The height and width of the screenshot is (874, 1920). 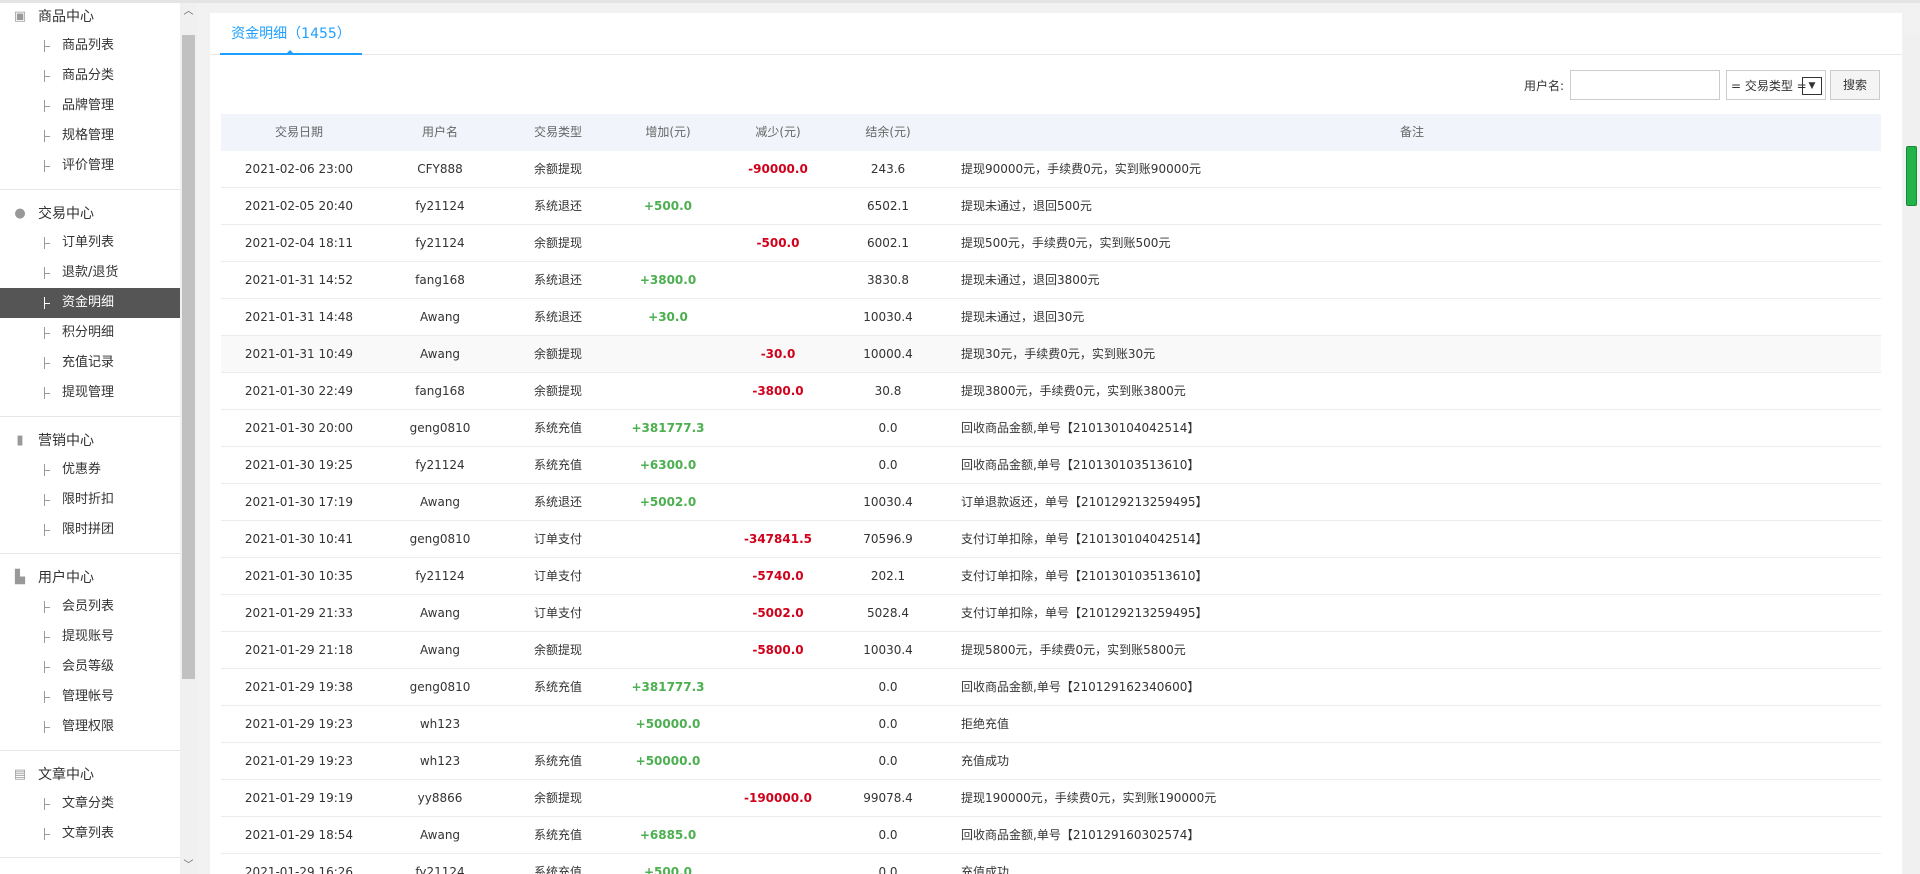 I want to click on transaction-type-select: = 交易类型 = ▼, so click(x=1776, y=85).